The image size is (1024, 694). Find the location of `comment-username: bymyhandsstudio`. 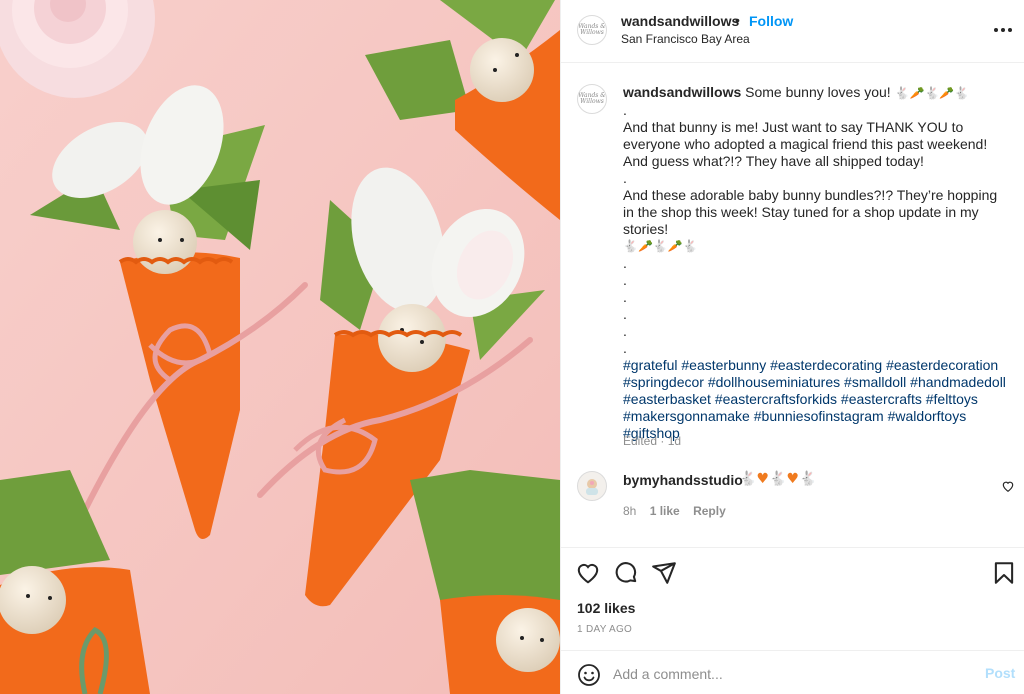

comment-username: bymyhandsstudio is located at coordinates (683, 480).